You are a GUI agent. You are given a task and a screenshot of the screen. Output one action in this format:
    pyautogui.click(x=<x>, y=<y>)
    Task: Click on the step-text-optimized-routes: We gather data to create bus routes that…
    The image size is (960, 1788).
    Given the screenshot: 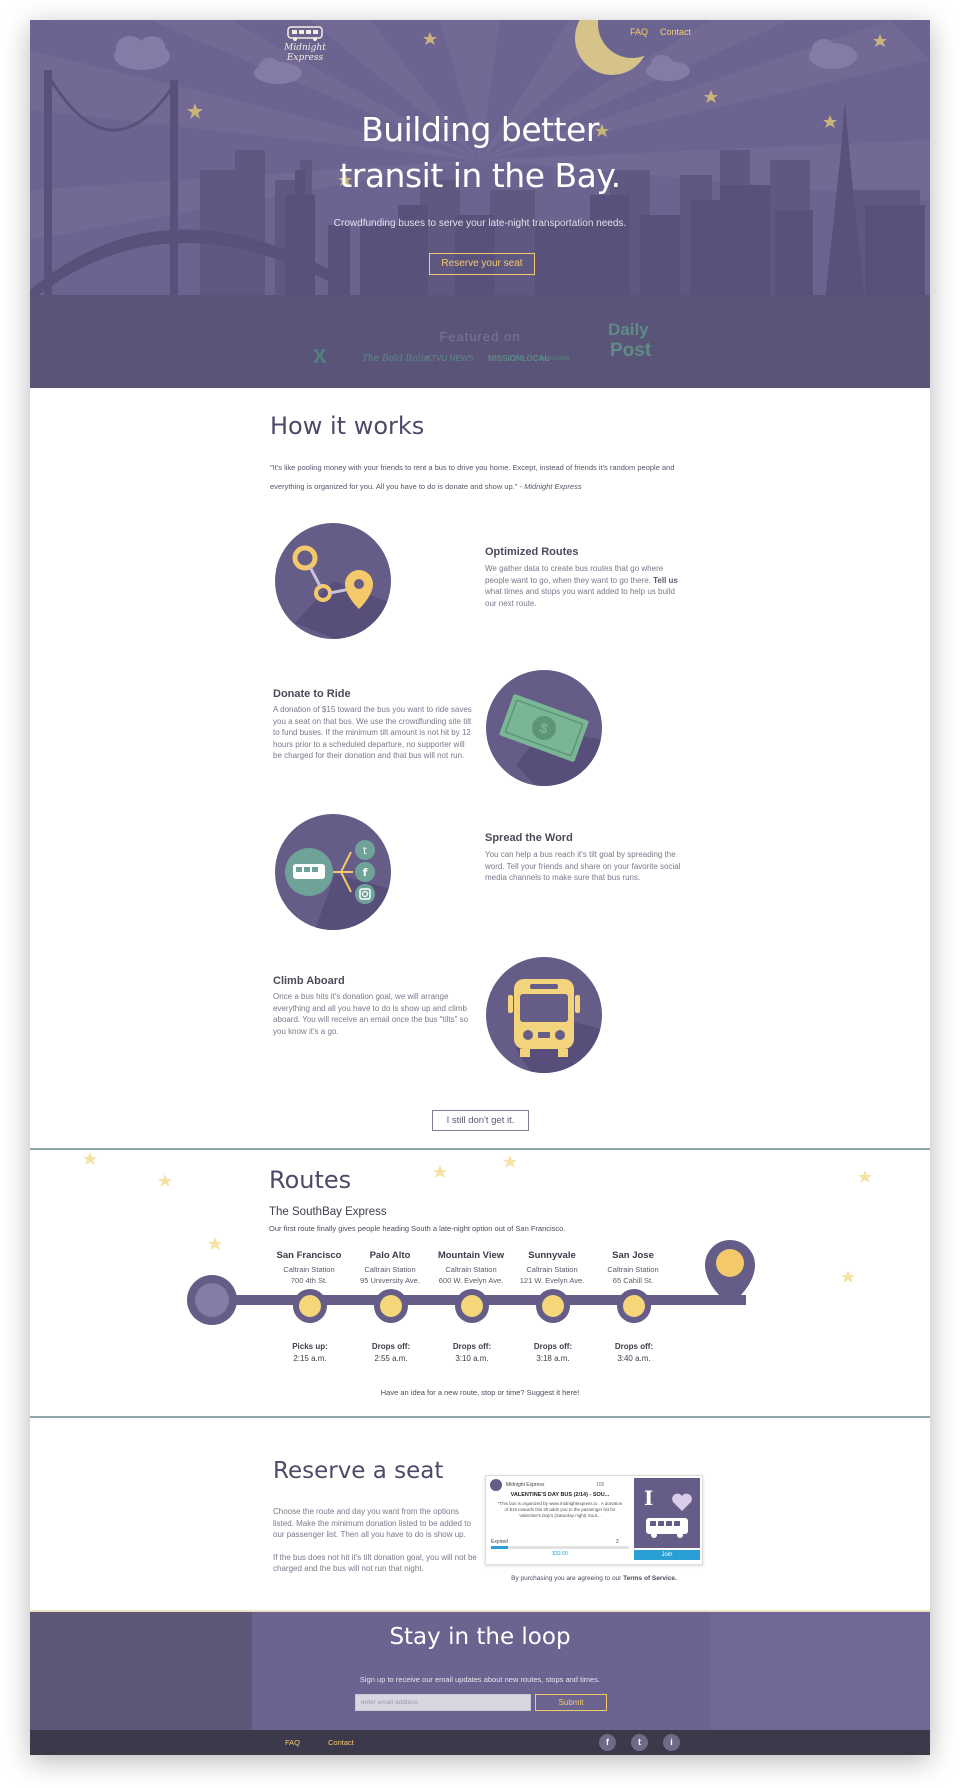 What is the action you would take?
    pyautogui.click(x=585, y=586)
    